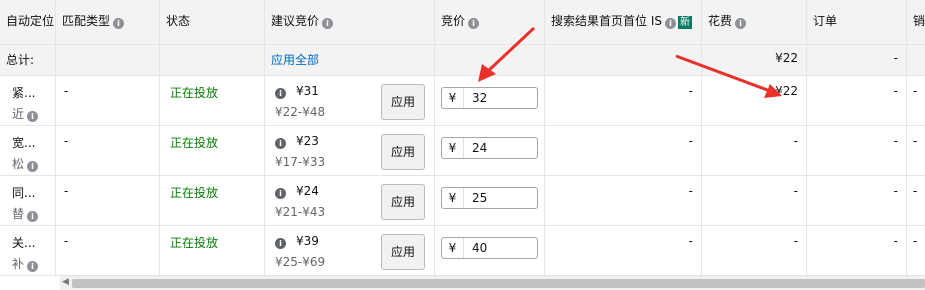  I want to click on horizontal-scrollbar: ◀, so click(492, 283).